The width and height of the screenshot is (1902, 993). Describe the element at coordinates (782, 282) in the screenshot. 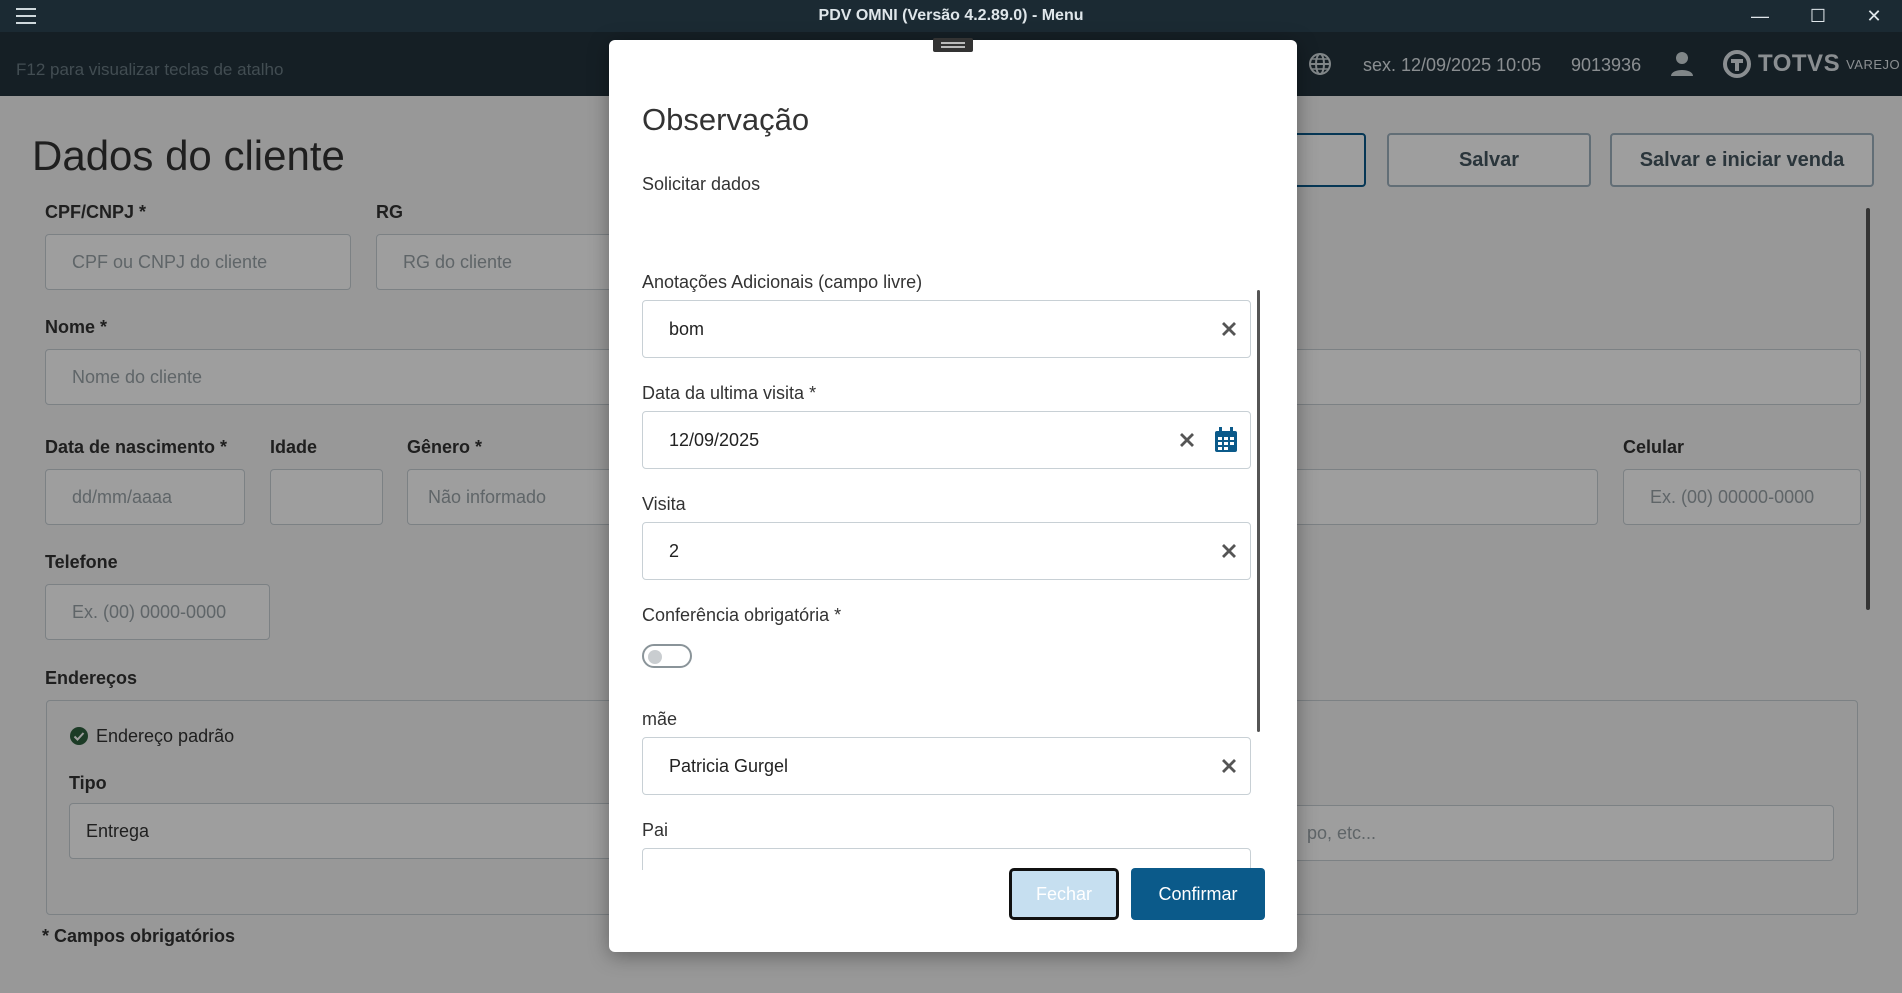

I see `anotacoes-label: Anotações Adicionais (campo livre)` at that location.